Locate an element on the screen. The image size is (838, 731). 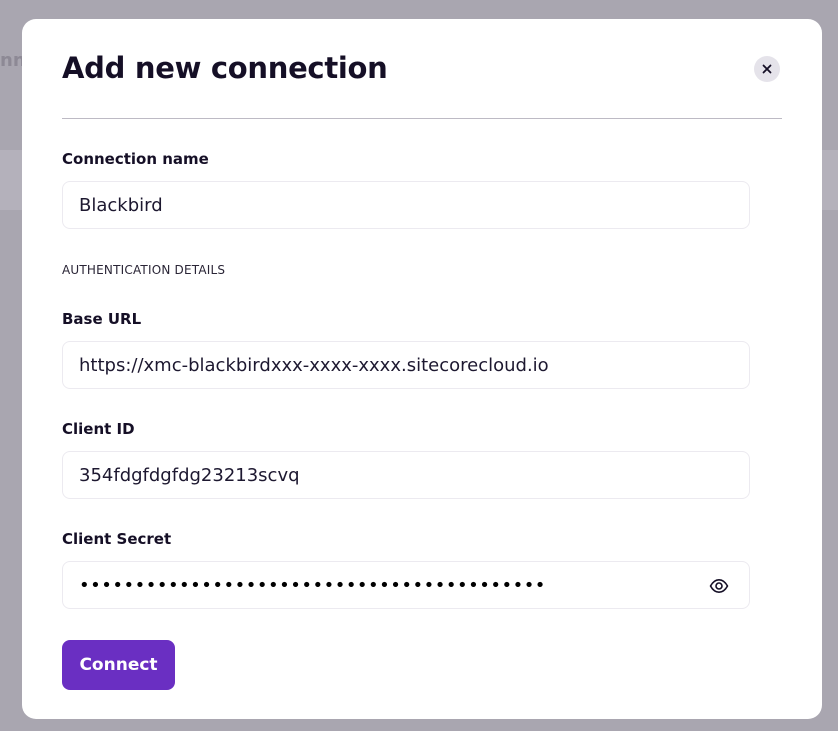
connection-name-value: Blackbird is located at coordinates (121, 205).